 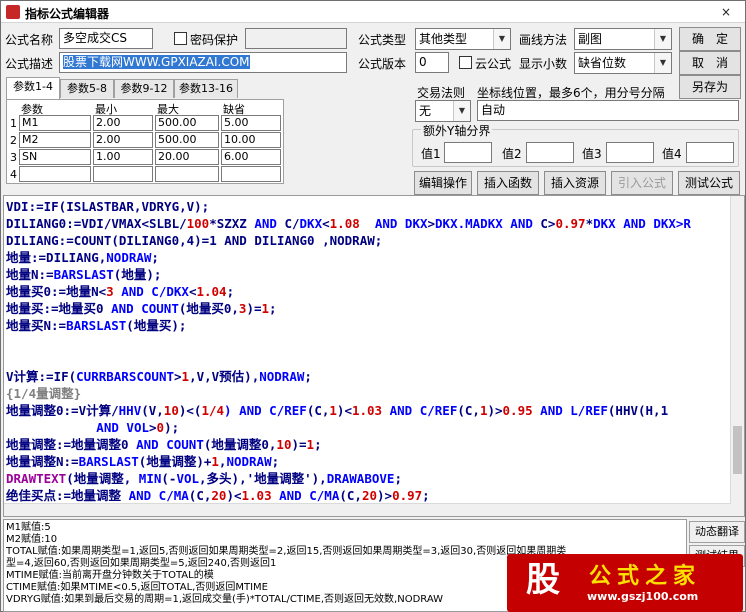 What do you see at coordinates (296, 38) in the screenshot?
I see `password-input` at bounding box center [296, 38].